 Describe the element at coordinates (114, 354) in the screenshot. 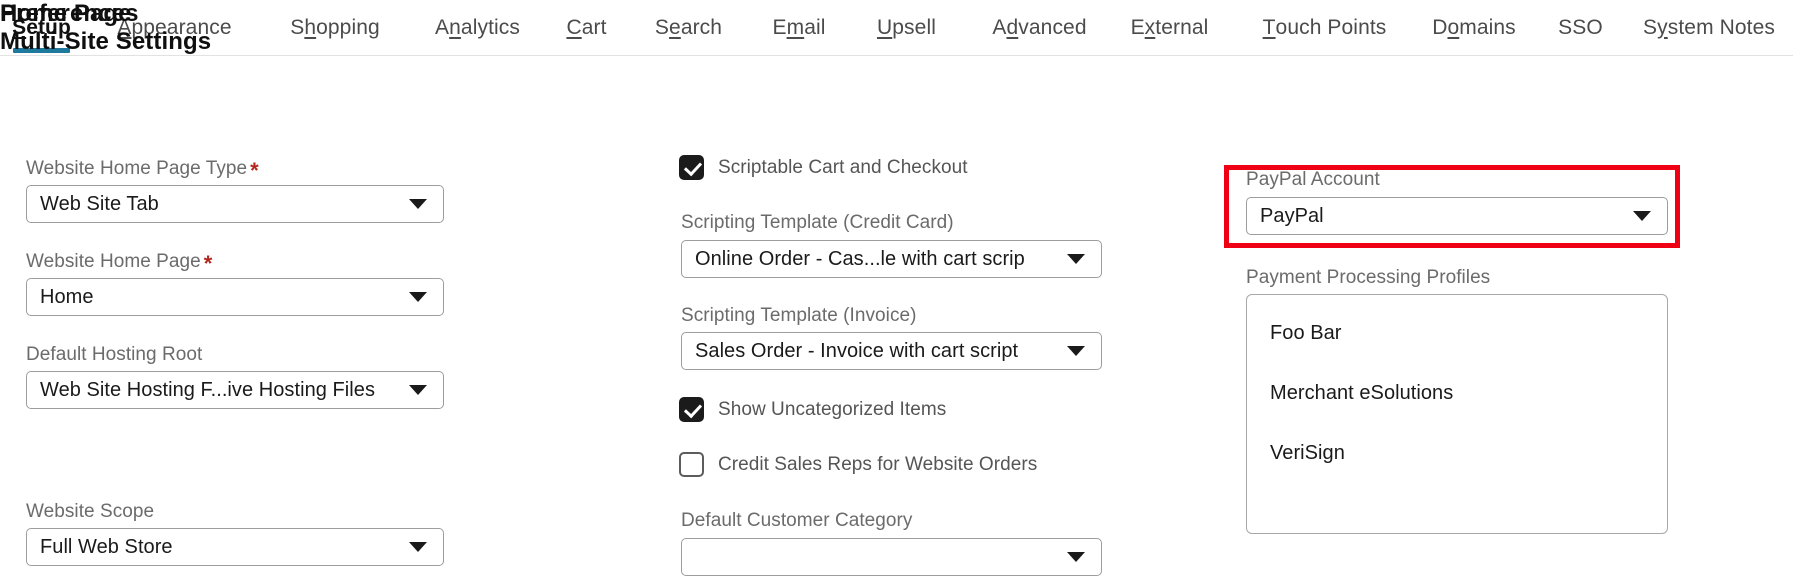

I see `label-default-hosting-root: Default Hosting Root` at that location.